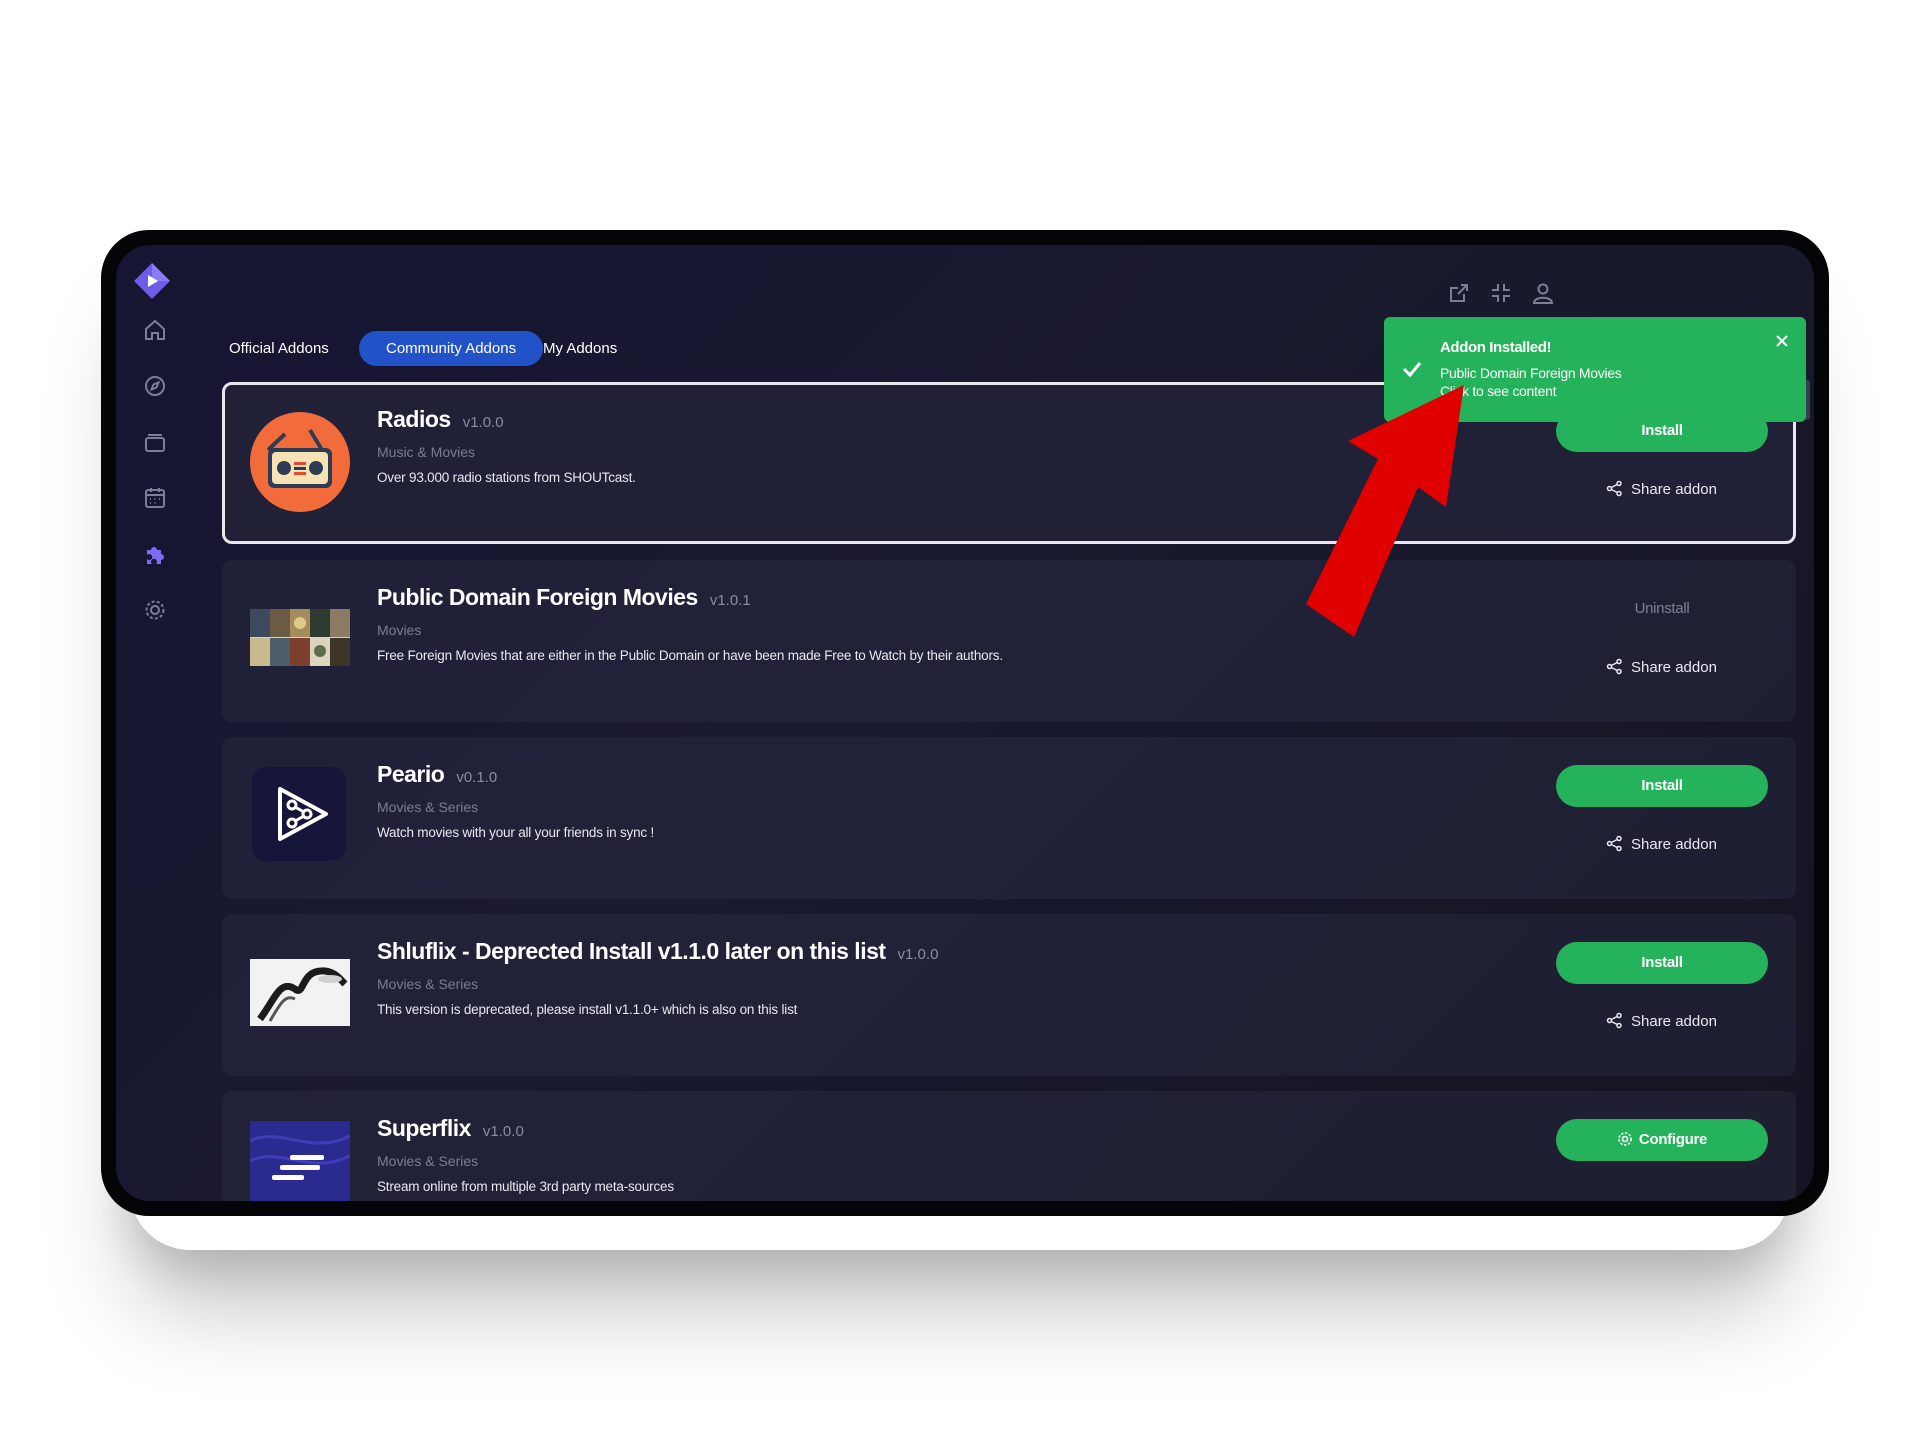 This screenshot has width=1920, height=1440. Describe the element at coordinates (1662, 609) in the screenshot. I see `uninstall-button: Uninstall` at that location.